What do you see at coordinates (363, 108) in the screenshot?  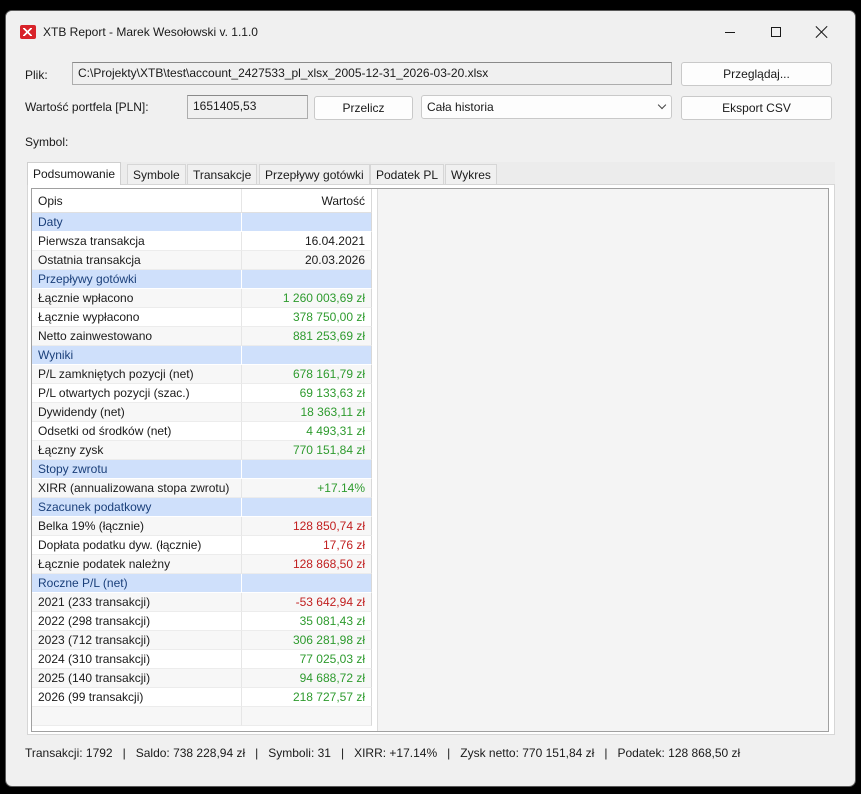 I see `recalc-button: Przelicz` at bounding box center [363, 108].